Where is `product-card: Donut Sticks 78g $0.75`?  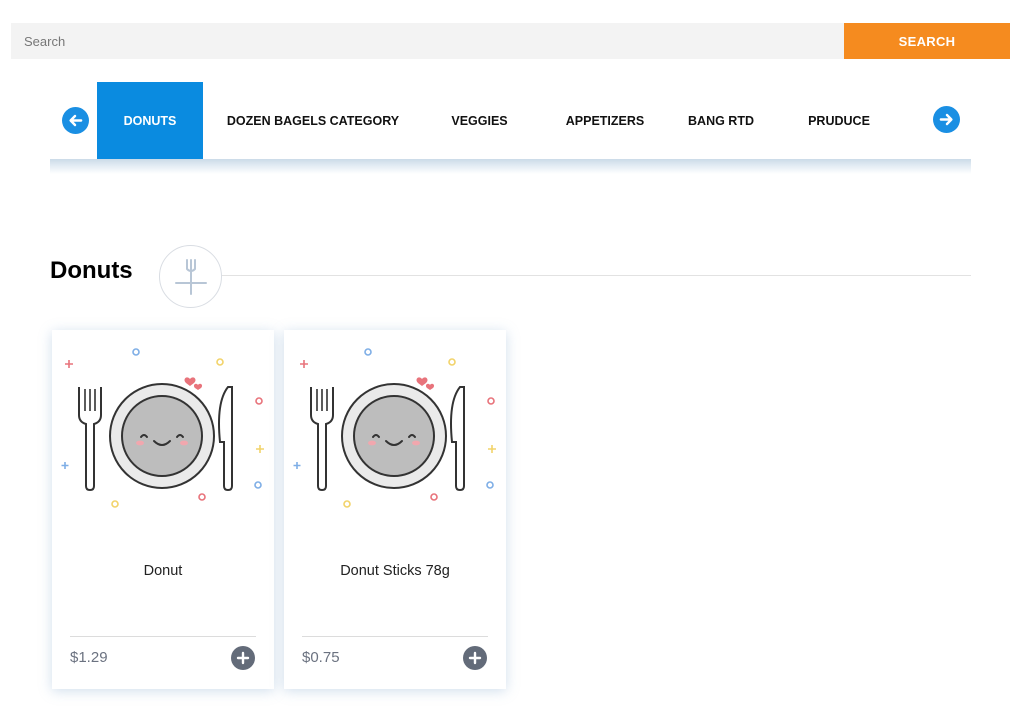 product-card: Donut Sticks 78g $0.75 is located at coordinates (395, 509).